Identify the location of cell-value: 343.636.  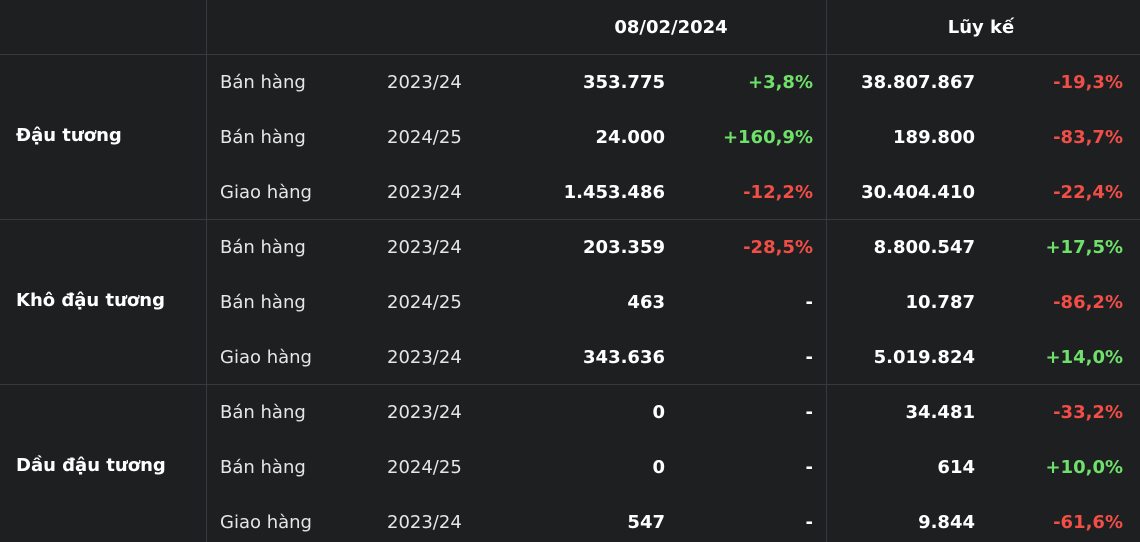
(624, 357).